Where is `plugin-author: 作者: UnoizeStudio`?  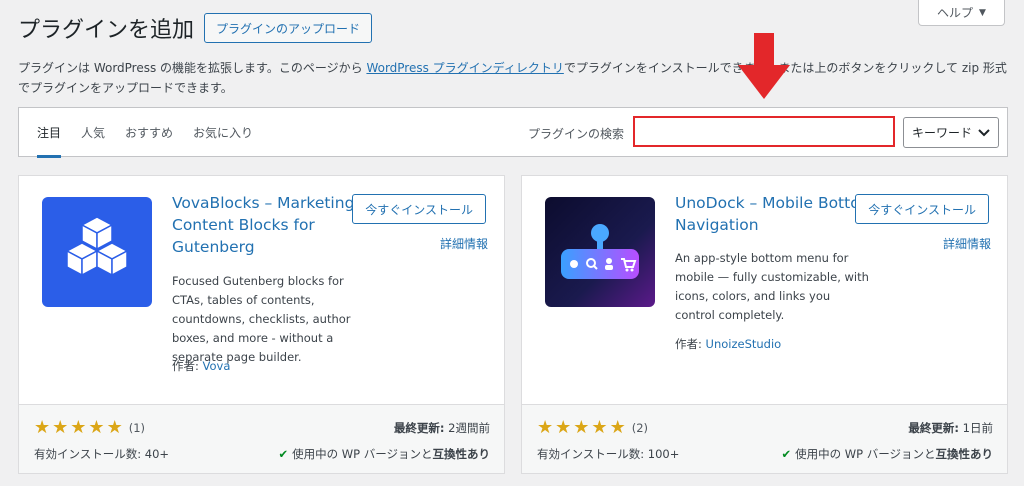 plugin-author: 作者: UnoizeStudio is located at coordinates (728, 344).